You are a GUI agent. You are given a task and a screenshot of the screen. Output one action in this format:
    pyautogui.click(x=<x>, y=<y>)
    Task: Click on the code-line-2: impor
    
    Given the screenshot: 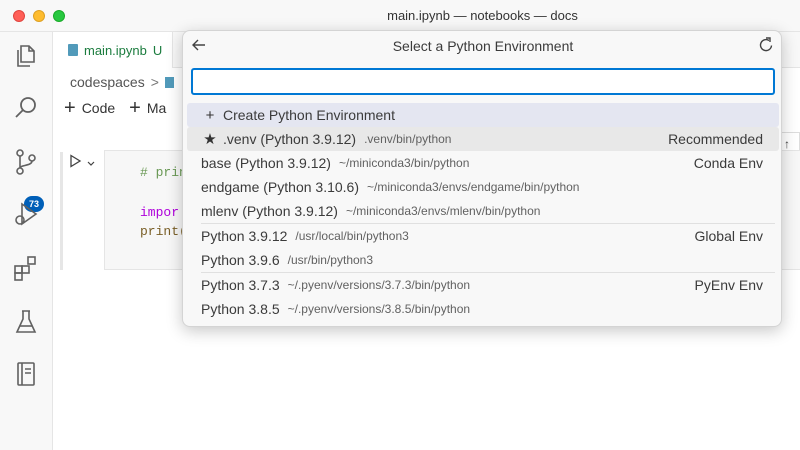 What is the action you would take?
    pyautogui.click(x=160, y=212)
    